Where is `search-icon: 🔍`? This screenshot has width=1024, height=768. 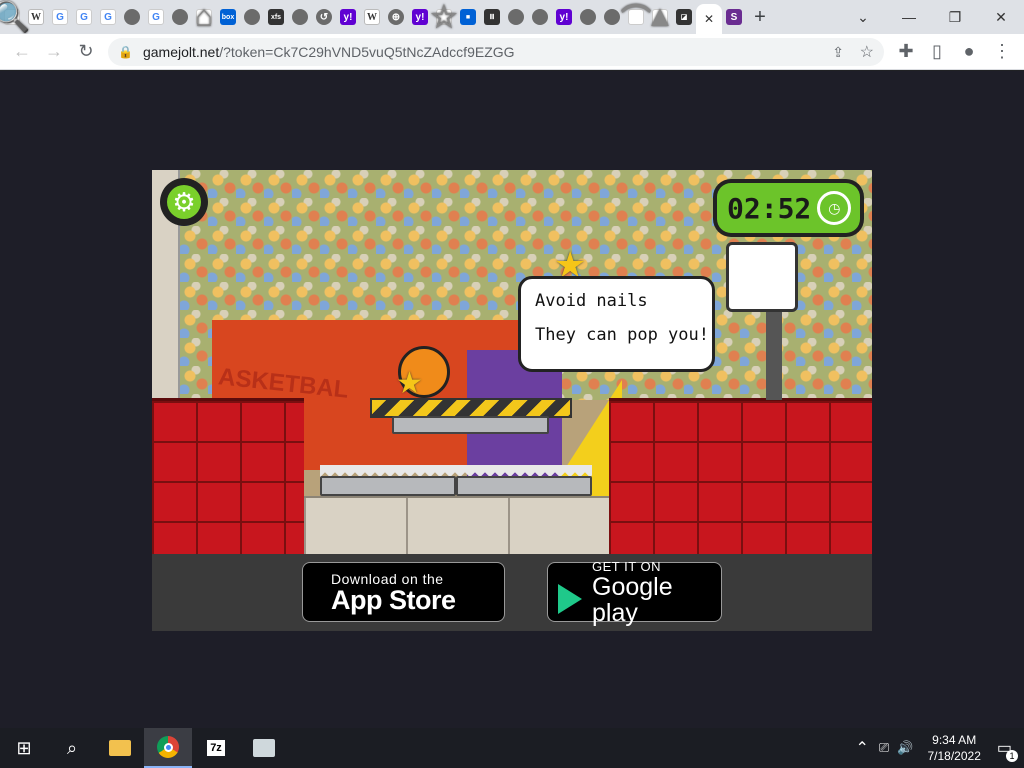 search-icon: 🔍 is located at coordinates (15, 17).